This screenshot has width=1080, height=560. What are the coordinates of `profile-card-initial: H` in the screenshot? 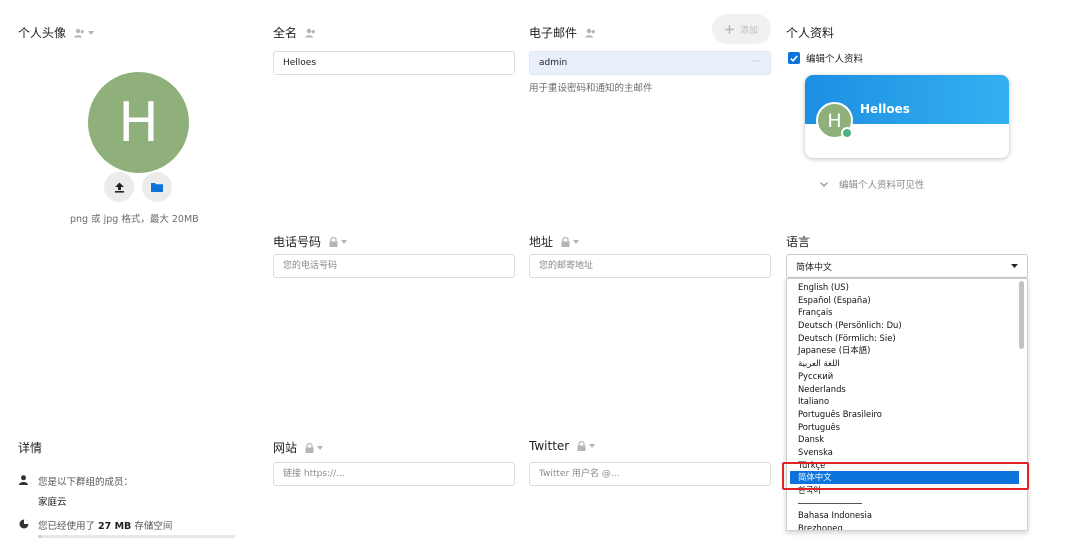 It's located at (834, 120).